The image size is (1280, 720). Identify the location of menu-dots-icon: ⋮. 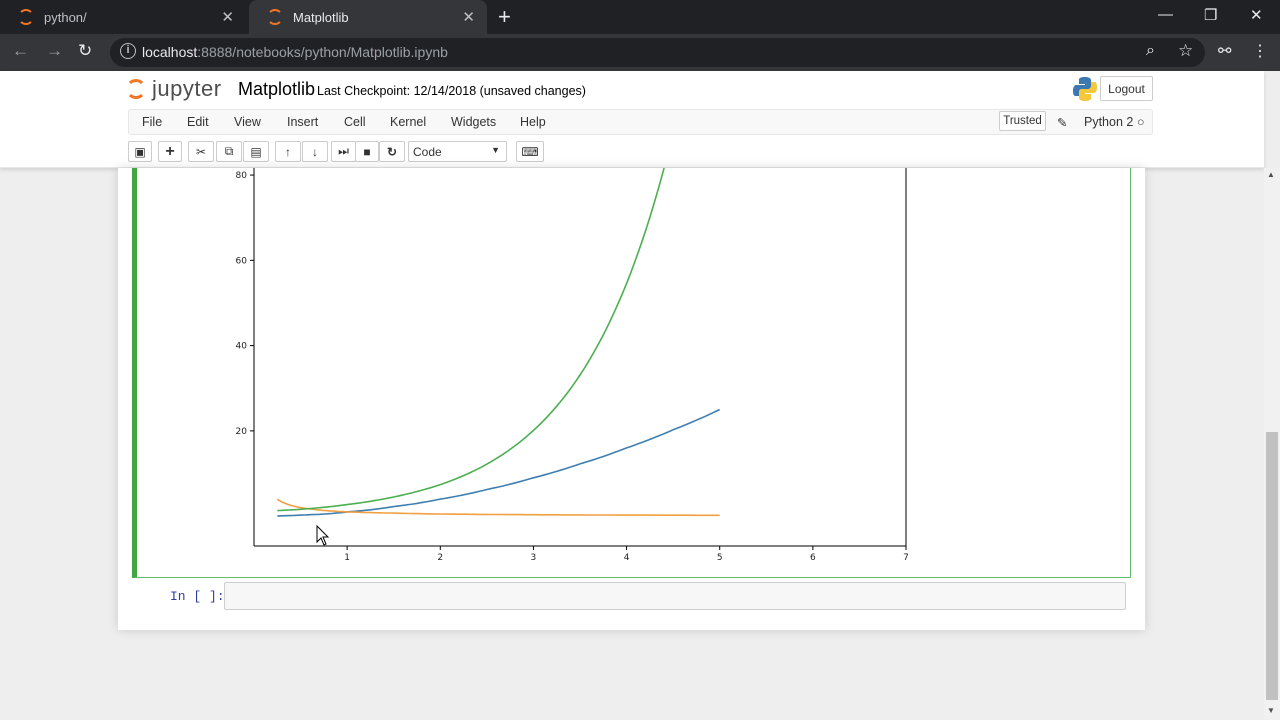
(1260, 51).